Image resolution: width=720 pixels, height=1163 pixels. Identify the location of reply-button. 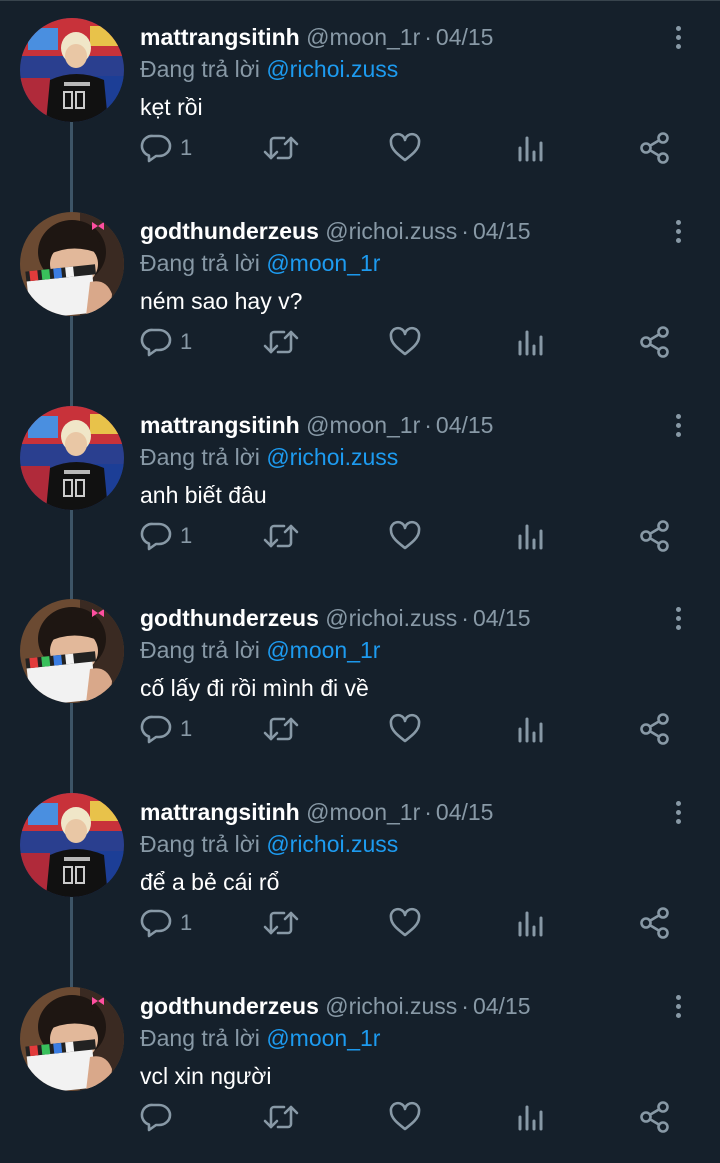
(160, 1117).